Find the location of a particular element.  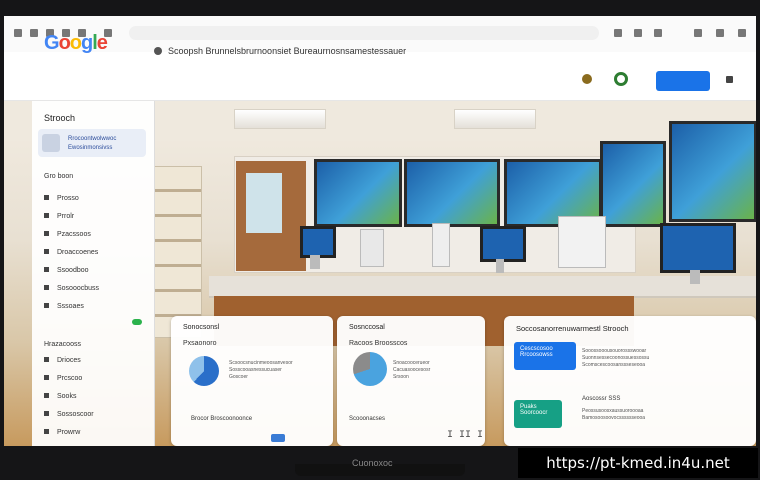

sidebar-item-1: Prrolr is located at coordinates (59, 216).